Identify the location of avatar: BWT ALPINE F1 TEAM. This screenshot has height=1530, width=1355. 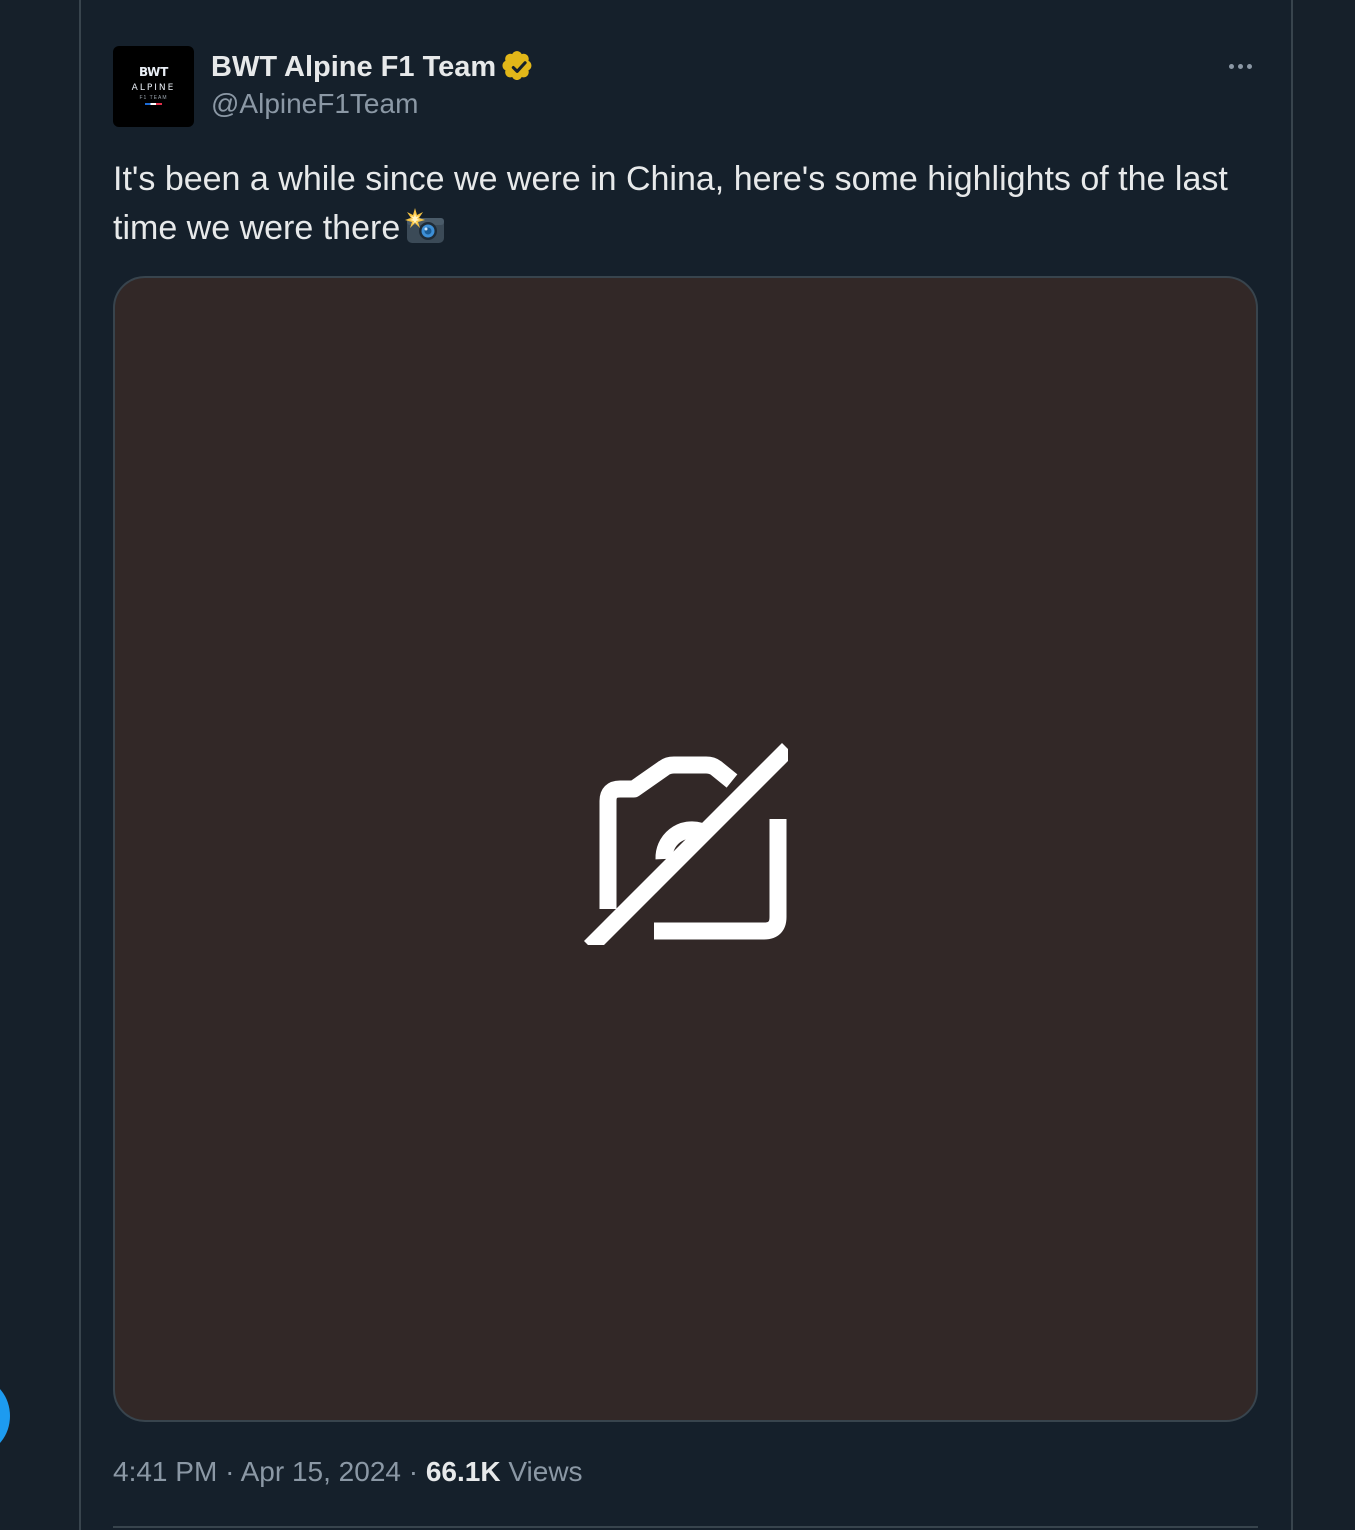
(153, 86).